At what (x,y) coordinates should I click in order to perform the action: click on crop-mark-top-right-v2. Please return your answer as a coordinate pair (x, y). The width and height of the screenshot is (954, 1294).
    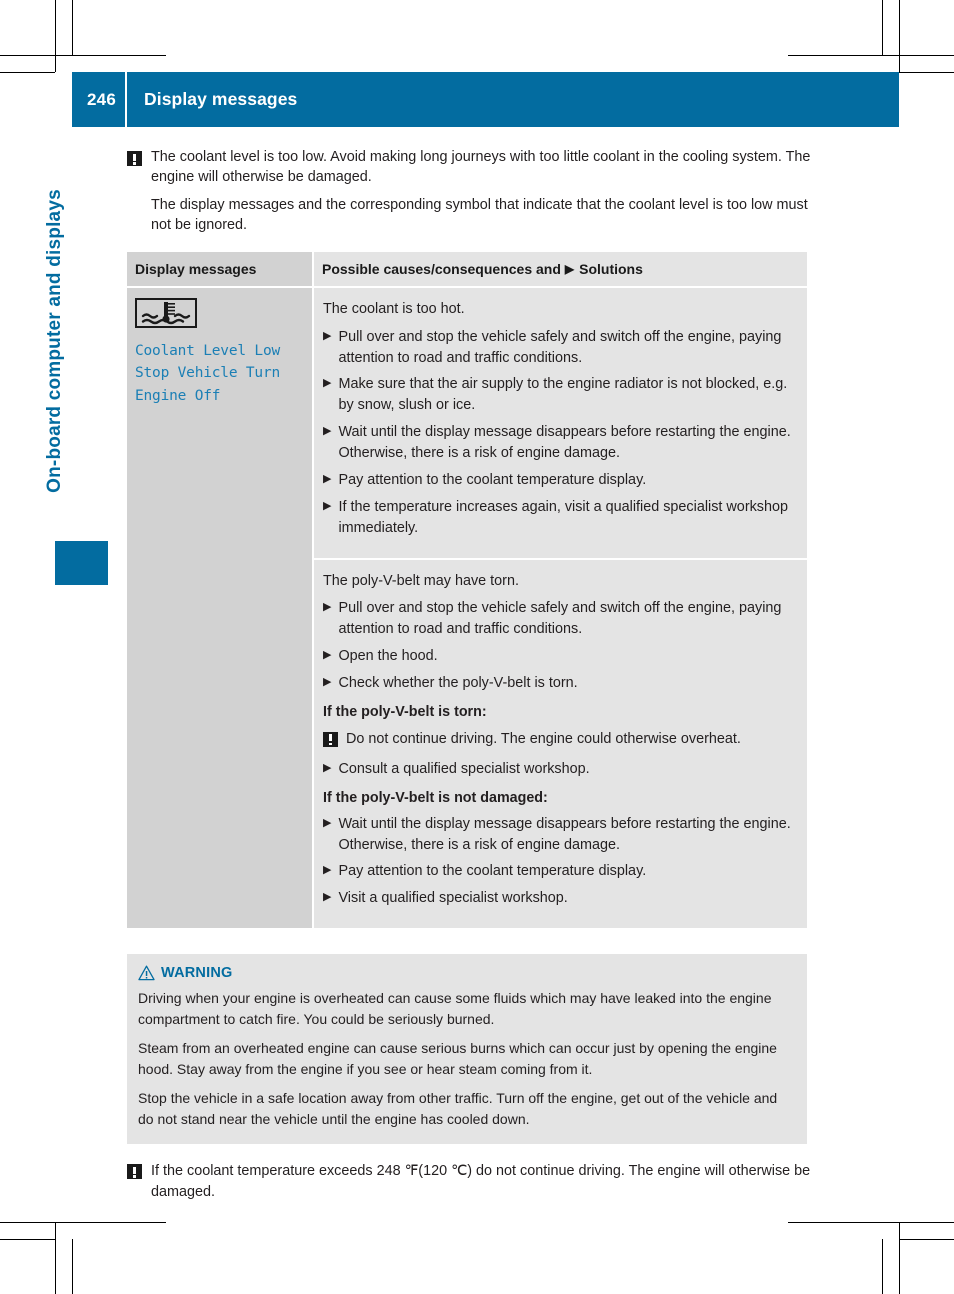
    Looking at the image, I should click on (882, 27).